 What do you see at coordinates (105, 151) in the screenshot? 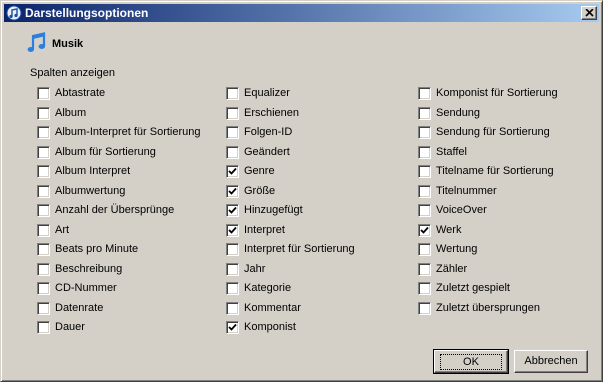
I see `checkbox-label: Album für Sortierung` at bounding box center [105, 151].